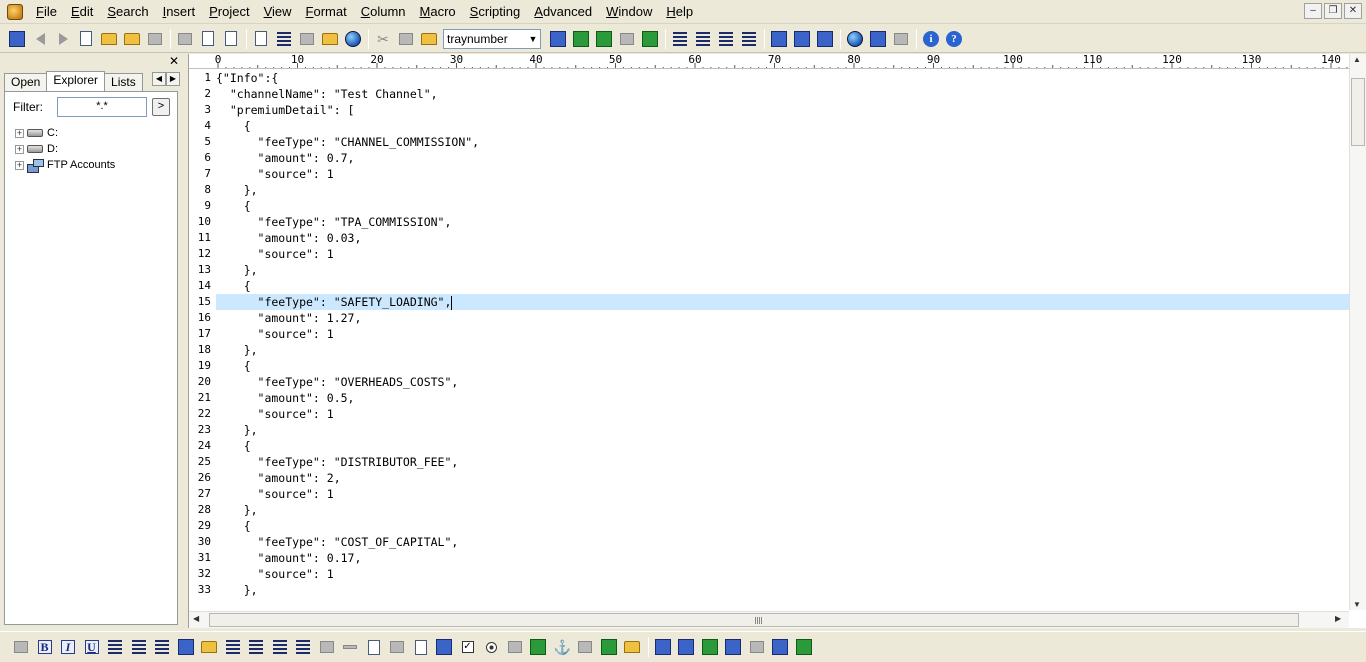 Image resolution: width=1366 pixels, height=662 pixels. I want to click on minimize-button: –, so click(1313, 11).